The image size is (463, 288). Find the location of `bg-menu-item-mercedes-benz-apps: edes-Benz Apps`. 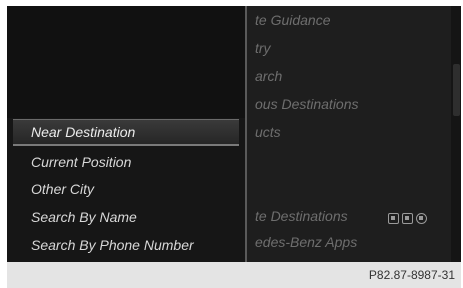

bg-menu-item-mercedes-benz-apps: edes-Benz Apps is located at coordinates (306, 242).